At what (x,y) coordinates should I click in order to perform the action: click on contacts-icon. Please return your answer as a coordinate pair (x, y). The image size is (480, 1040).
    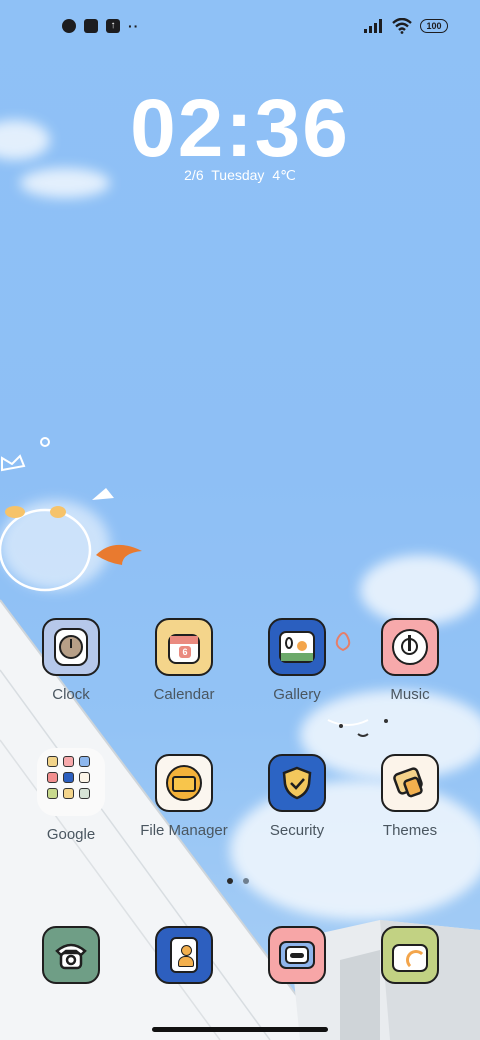
    Looking at the image, I should click on (184, 955).